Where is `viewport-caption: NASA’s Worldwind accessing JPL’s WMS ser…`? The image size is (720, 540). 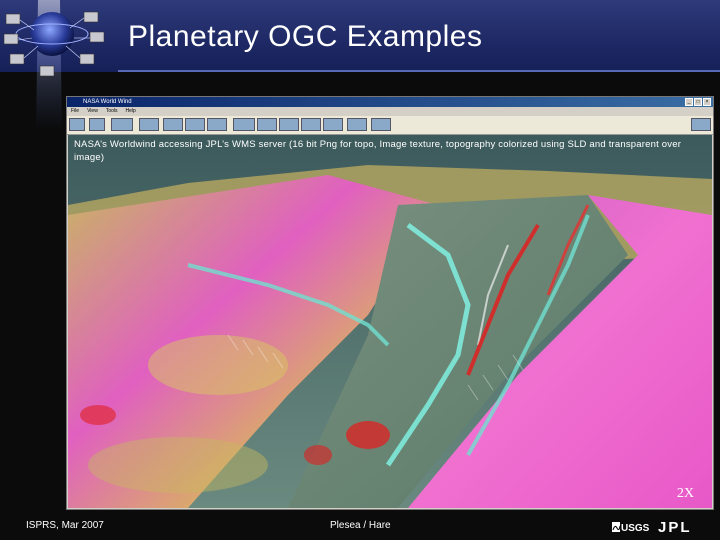 viewport-caption: NASA’s Worldwind accessing JPL’s WMS ser… is located at coordinates (378, 151).